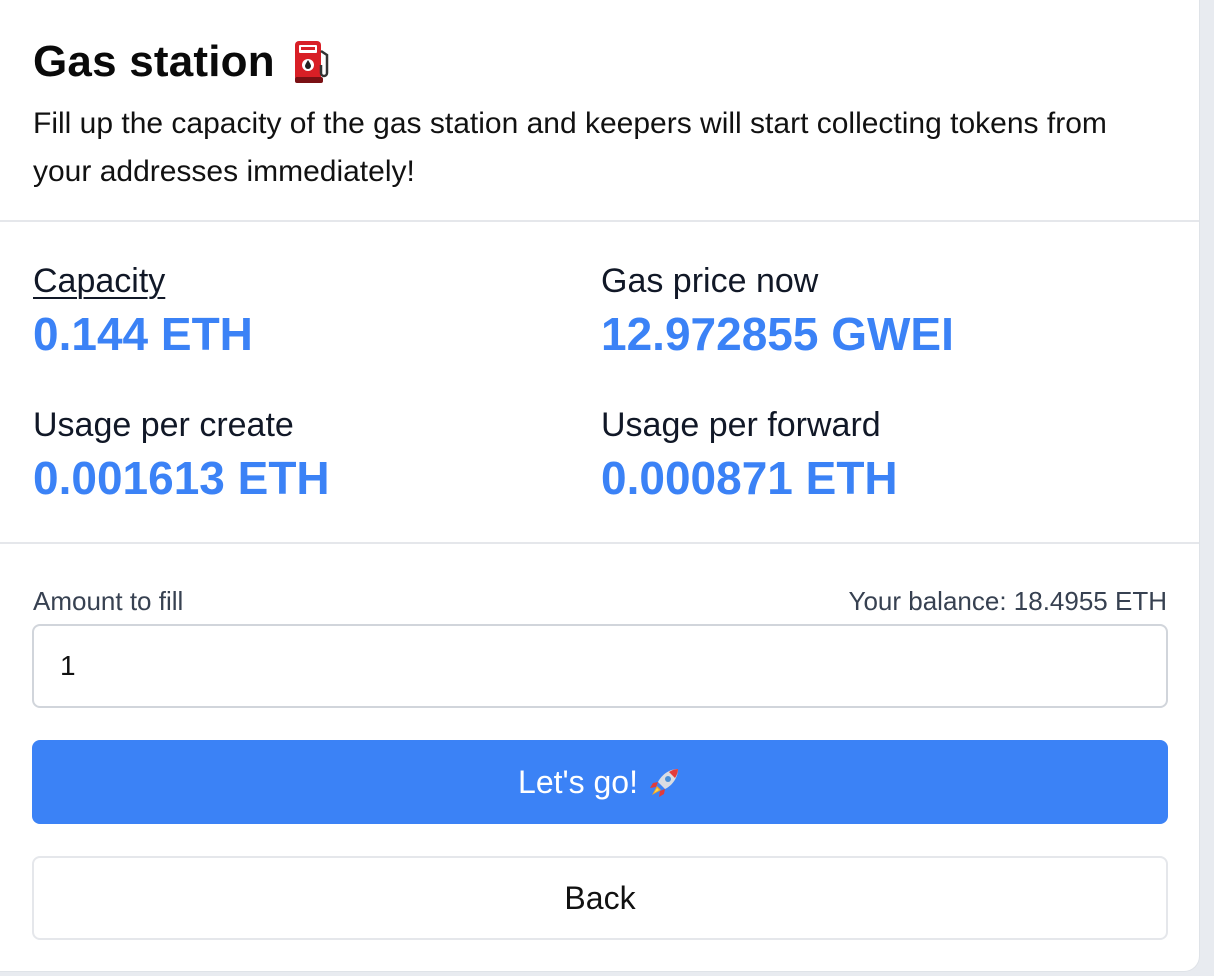 This screenshot has height=976, width=1214. I want to click on capacity-value: 0.144 ETH, so click(143, 334).